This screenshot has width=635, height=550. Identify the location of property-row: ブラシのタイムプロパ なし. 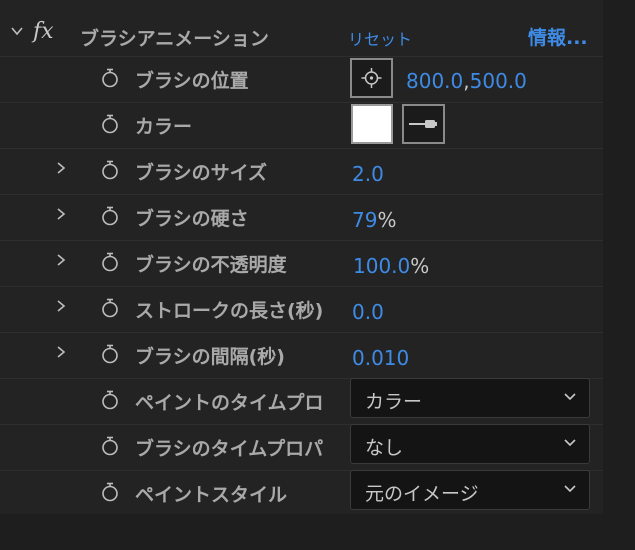
(301, 447).